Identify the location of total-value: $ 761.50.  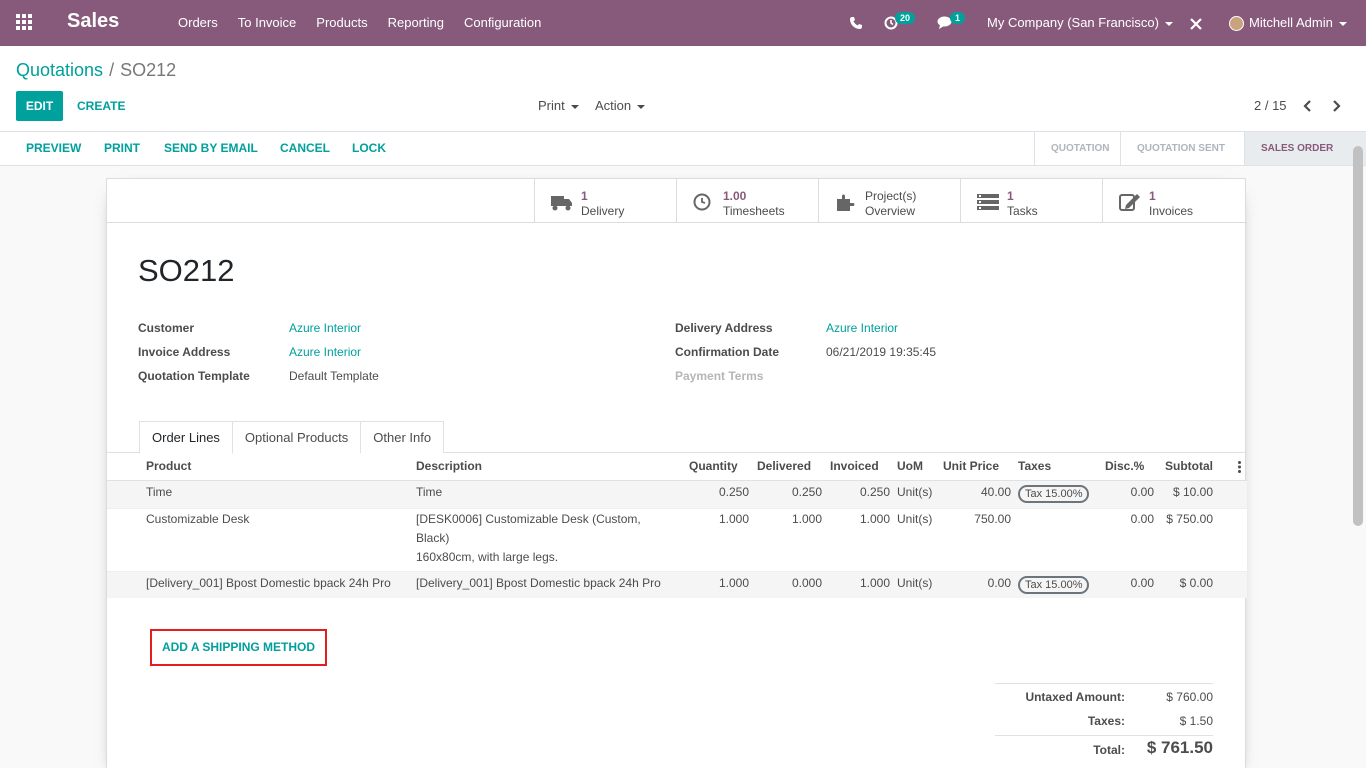
(1179, 747).